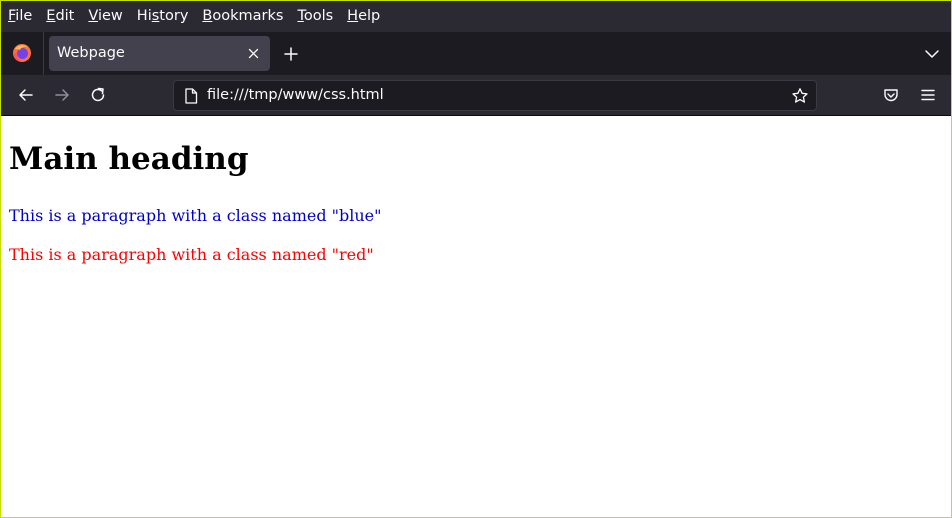 This screenshot has width=952, height=518. What do you see at coordinates (98, 95) in the screenshot?
I see `reload-icon` at bounding box center [98, 95].